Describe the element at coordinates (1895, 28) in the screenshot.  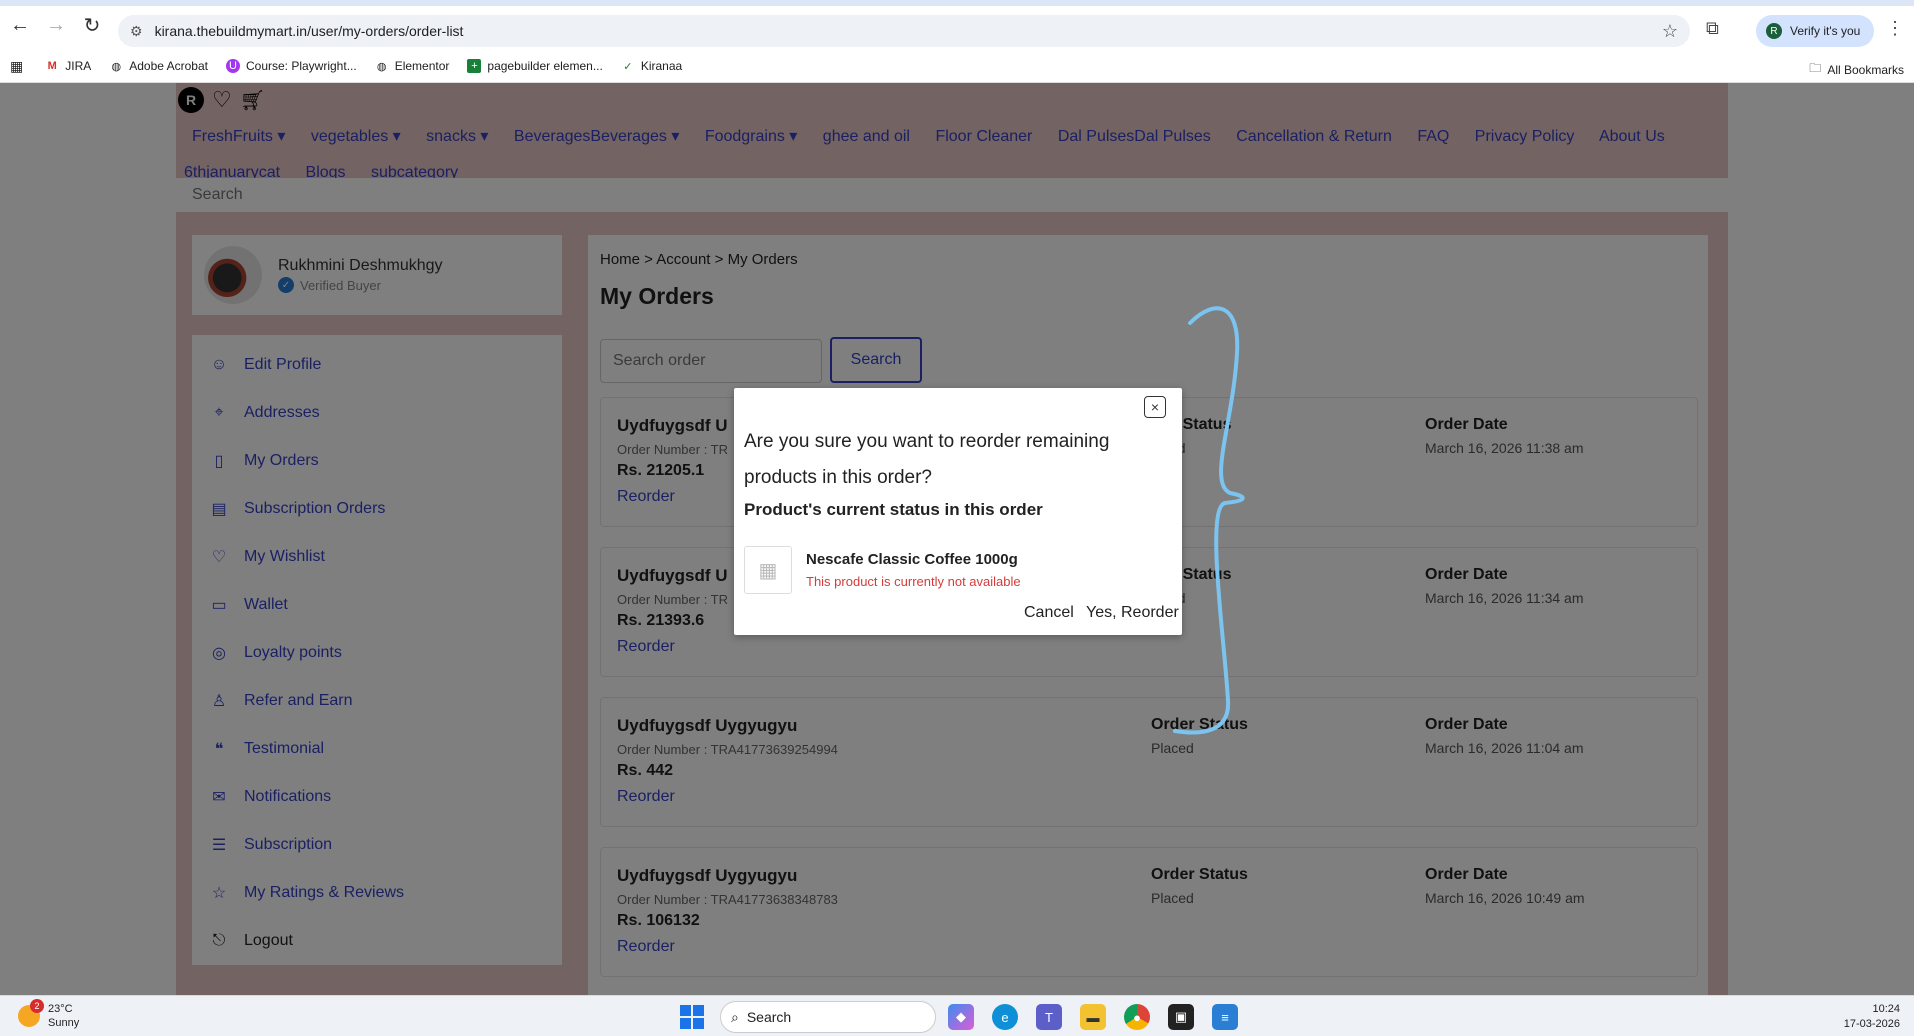
I see `menu-kebab-icon: ⋮` at that location.